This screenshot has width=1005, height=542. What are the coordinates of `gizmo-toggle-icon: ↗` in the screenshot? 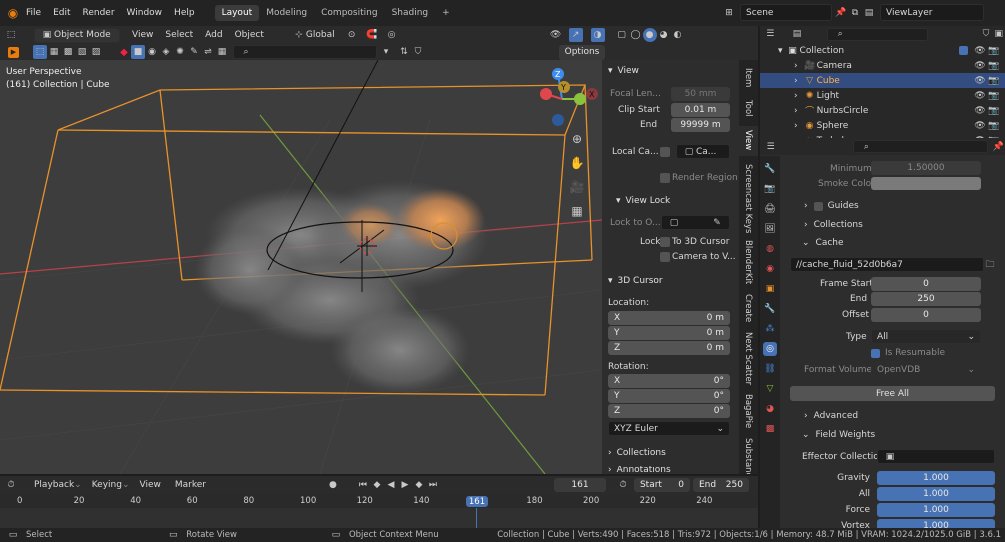 It's located at (575, 35).